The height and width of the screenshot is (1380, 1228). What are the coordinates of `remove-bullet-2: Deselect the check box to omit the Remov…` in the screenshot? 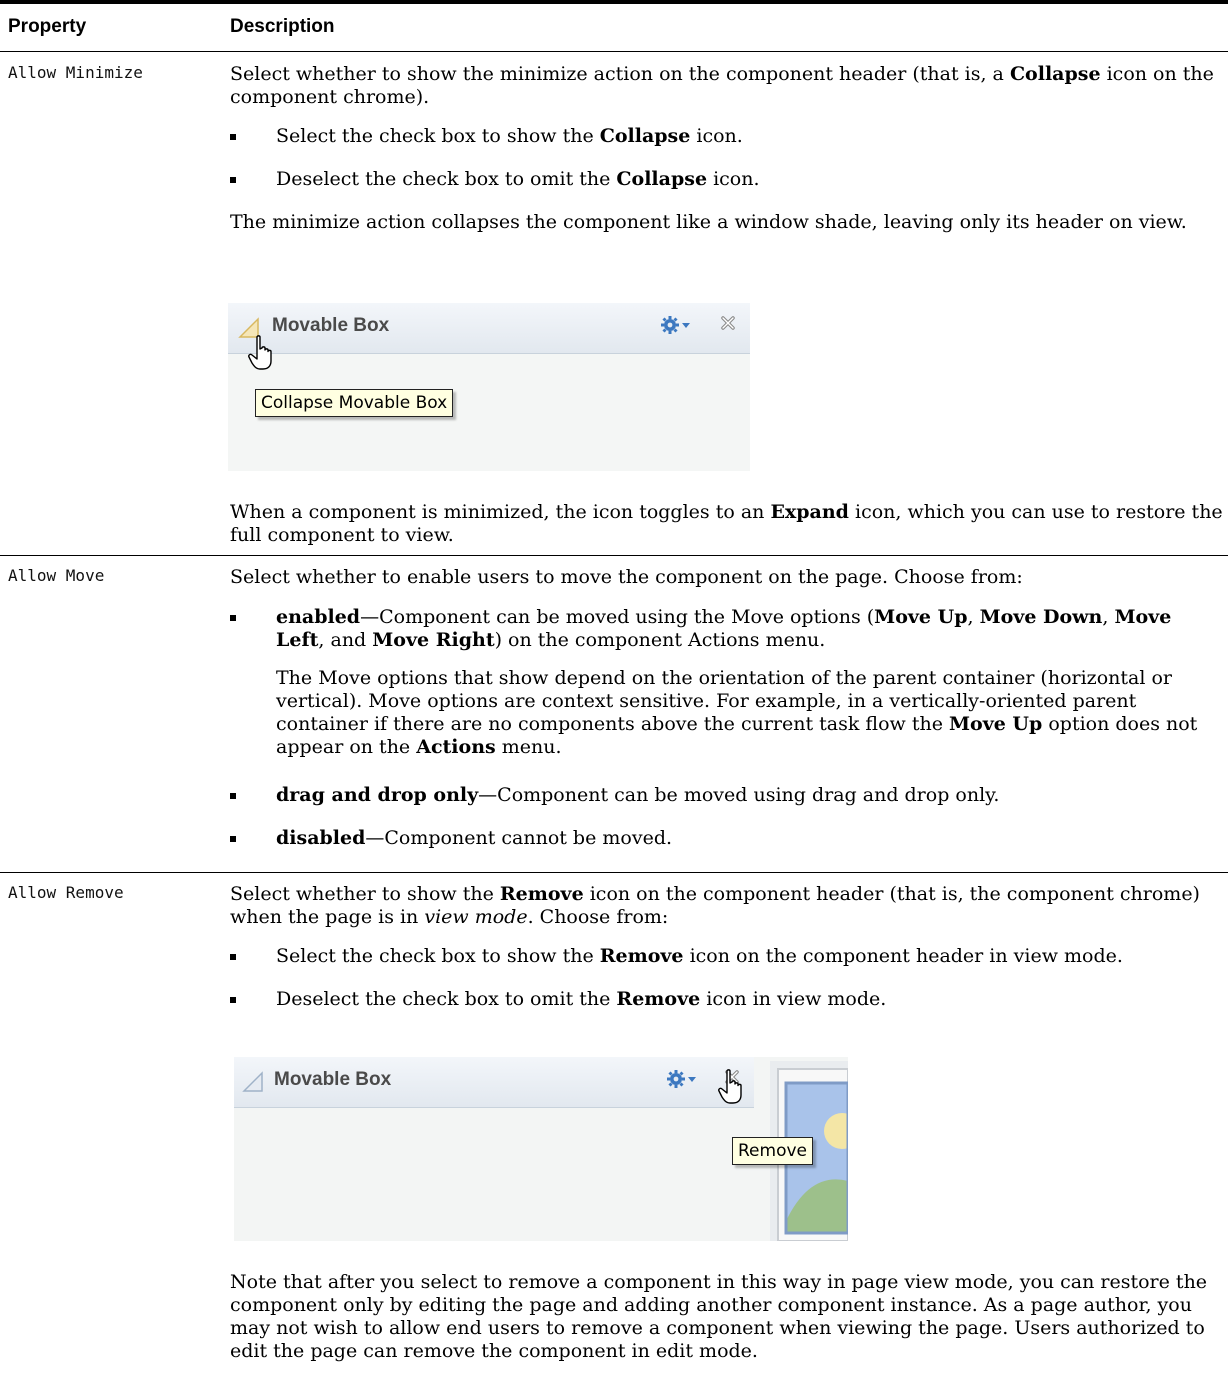 It's located at (581, 999).